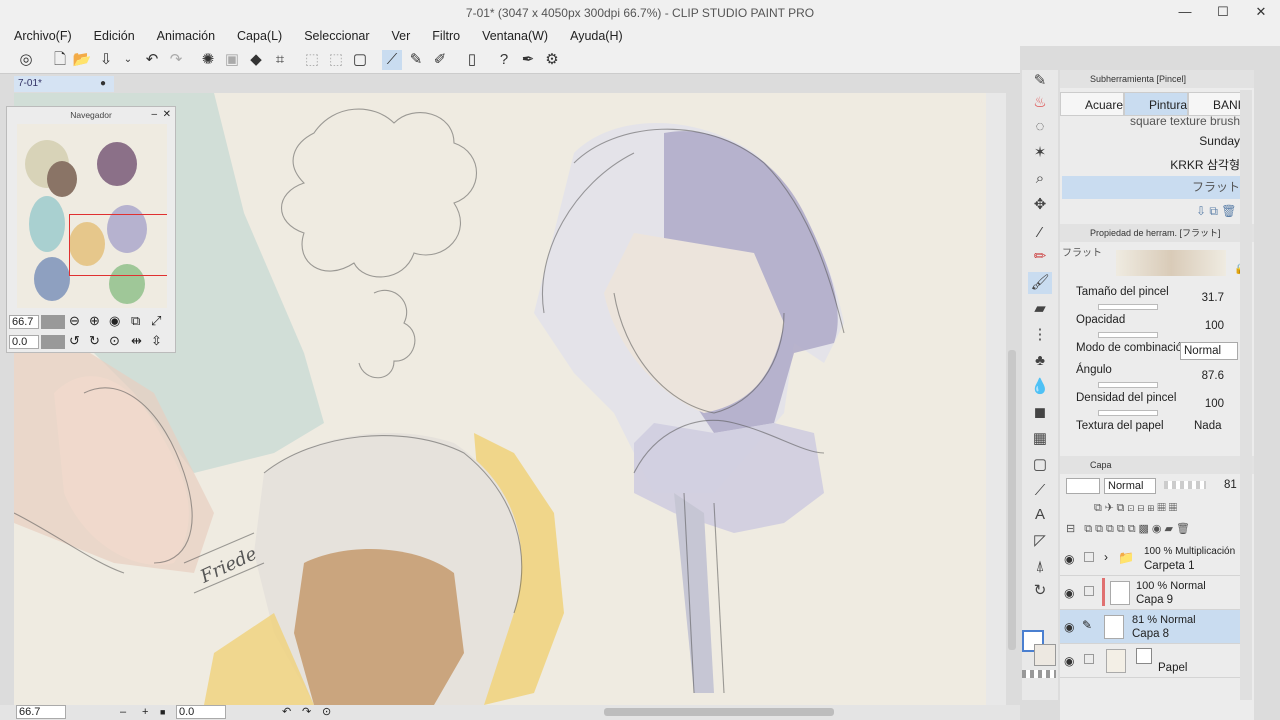 The width and height of the screenshot is (1280, 720). Describe the element at coordinates (286, 712) in the screenshot. I see `status-rotate-left-icon: ↶` at that location.